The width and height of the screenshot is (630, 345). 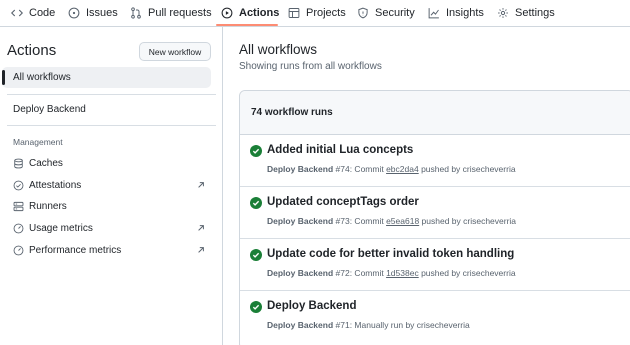 I want to click on sidebar-item-label: Caches, so click(x=46, y=163).